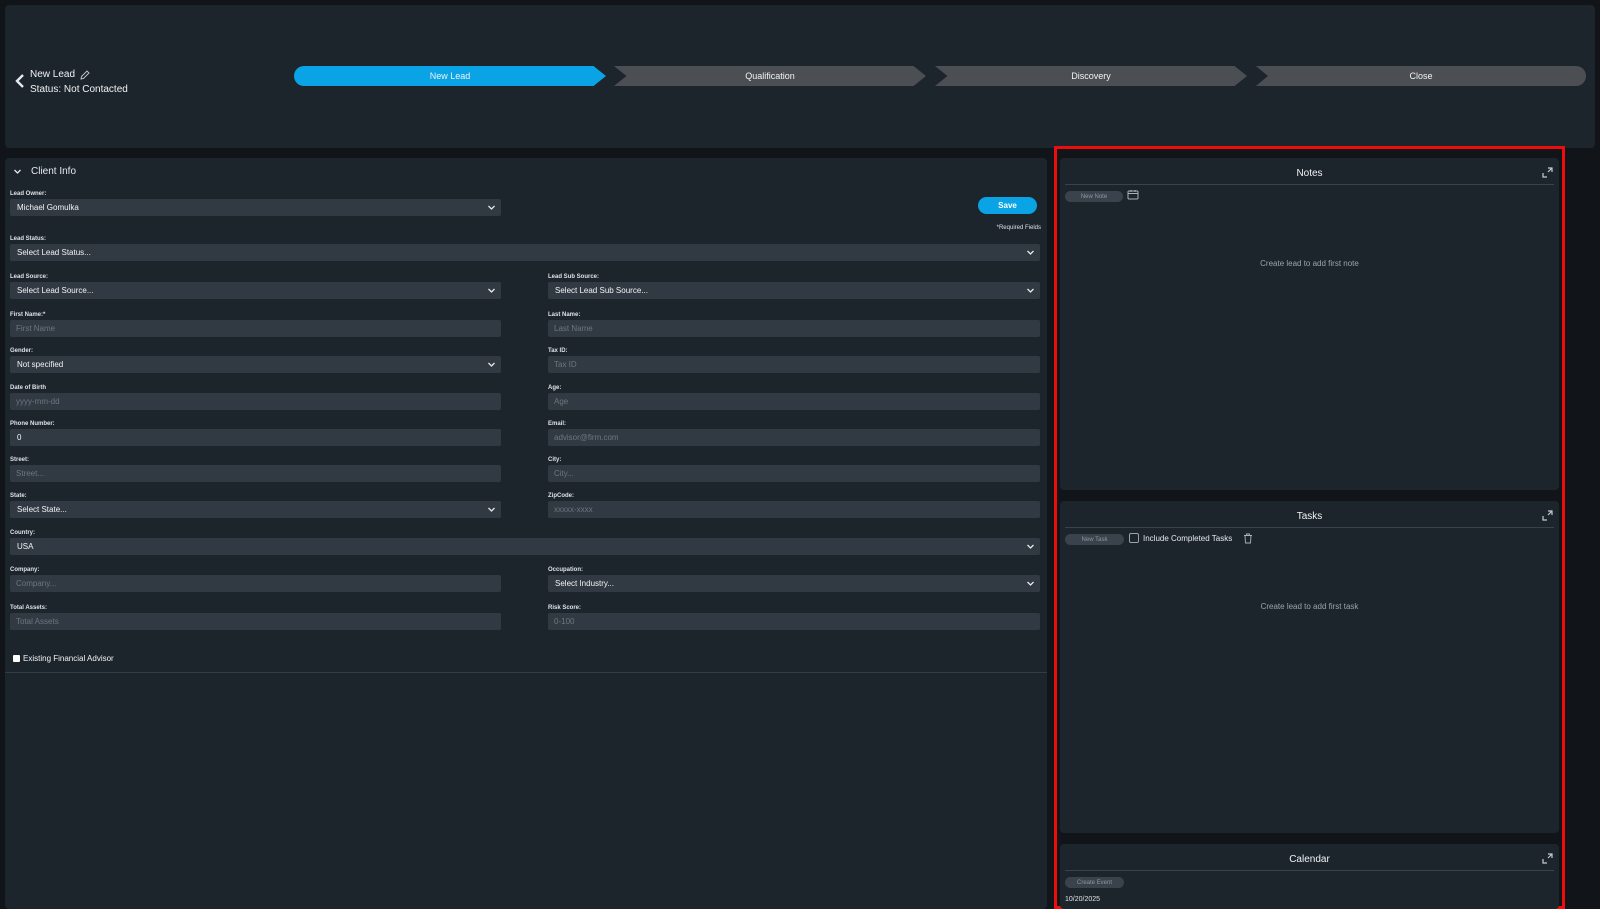  I want to click on save-button: Save, so click(1007, 205).